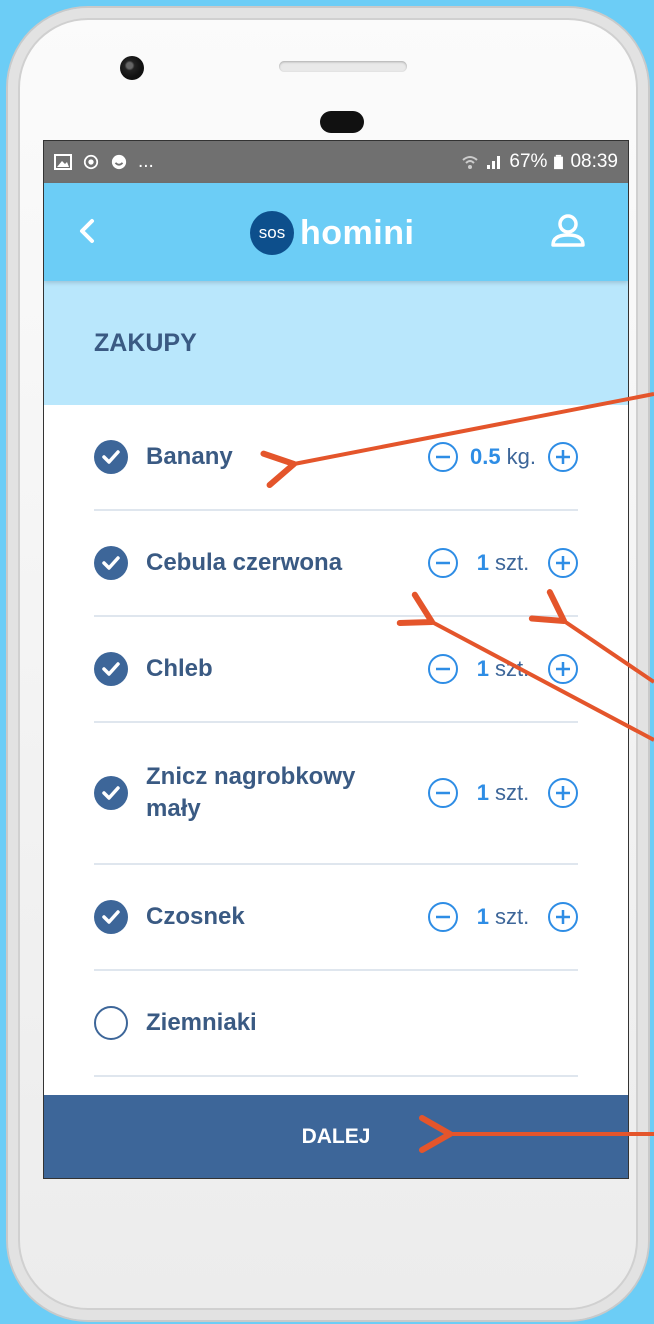  I want to click on face-icon, so click(119, 162).